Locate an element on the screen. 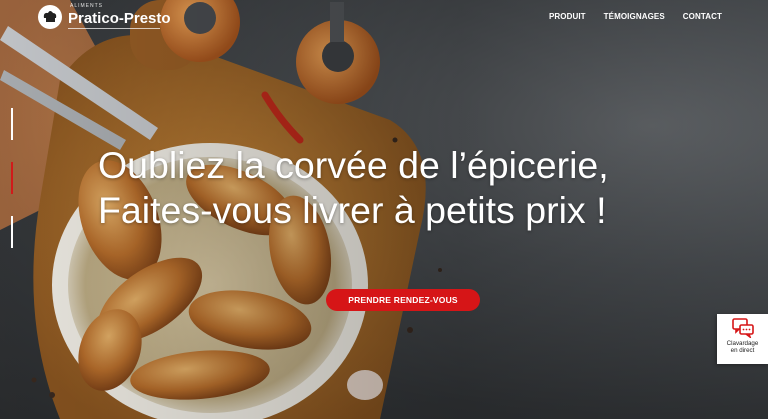 This screenshot has height=419, width=768. main-nav: PRODUIT TÉMOIGNAGES CONTACT is located at coordinates (635, 16).